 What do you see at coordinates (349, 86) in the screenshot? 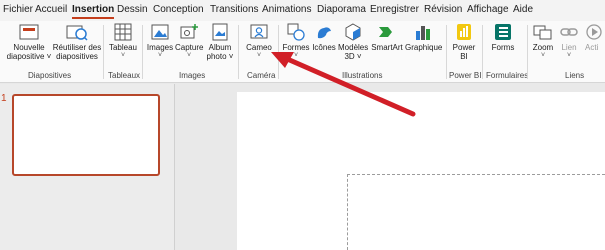
I see `arrow-shaft` at bounding box center [349, 86].